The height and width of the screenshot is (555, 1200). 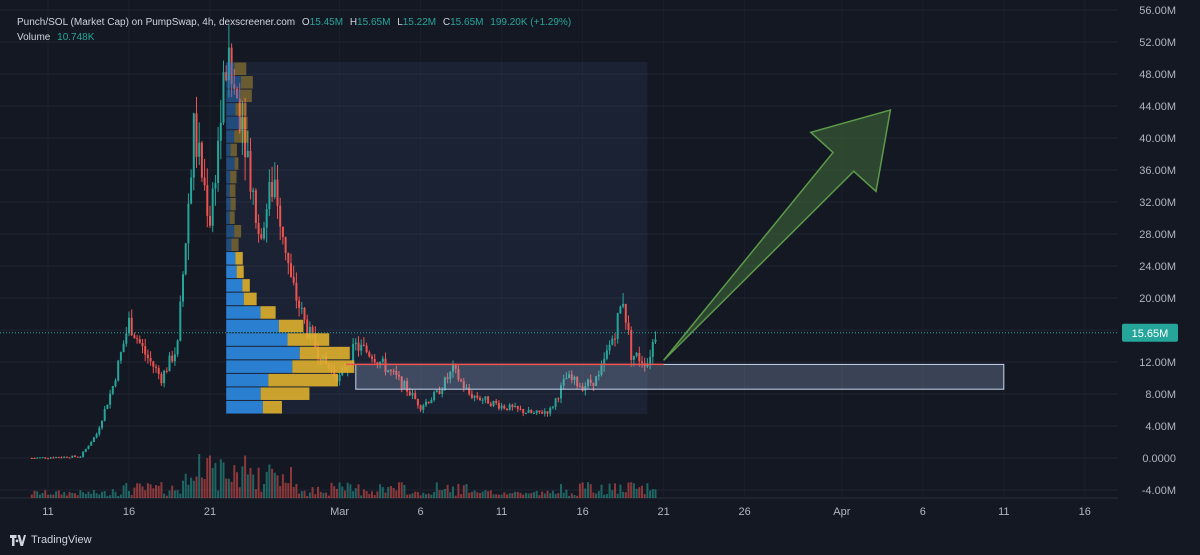 I want to click on open-label: O, so click(x=305, y=22).